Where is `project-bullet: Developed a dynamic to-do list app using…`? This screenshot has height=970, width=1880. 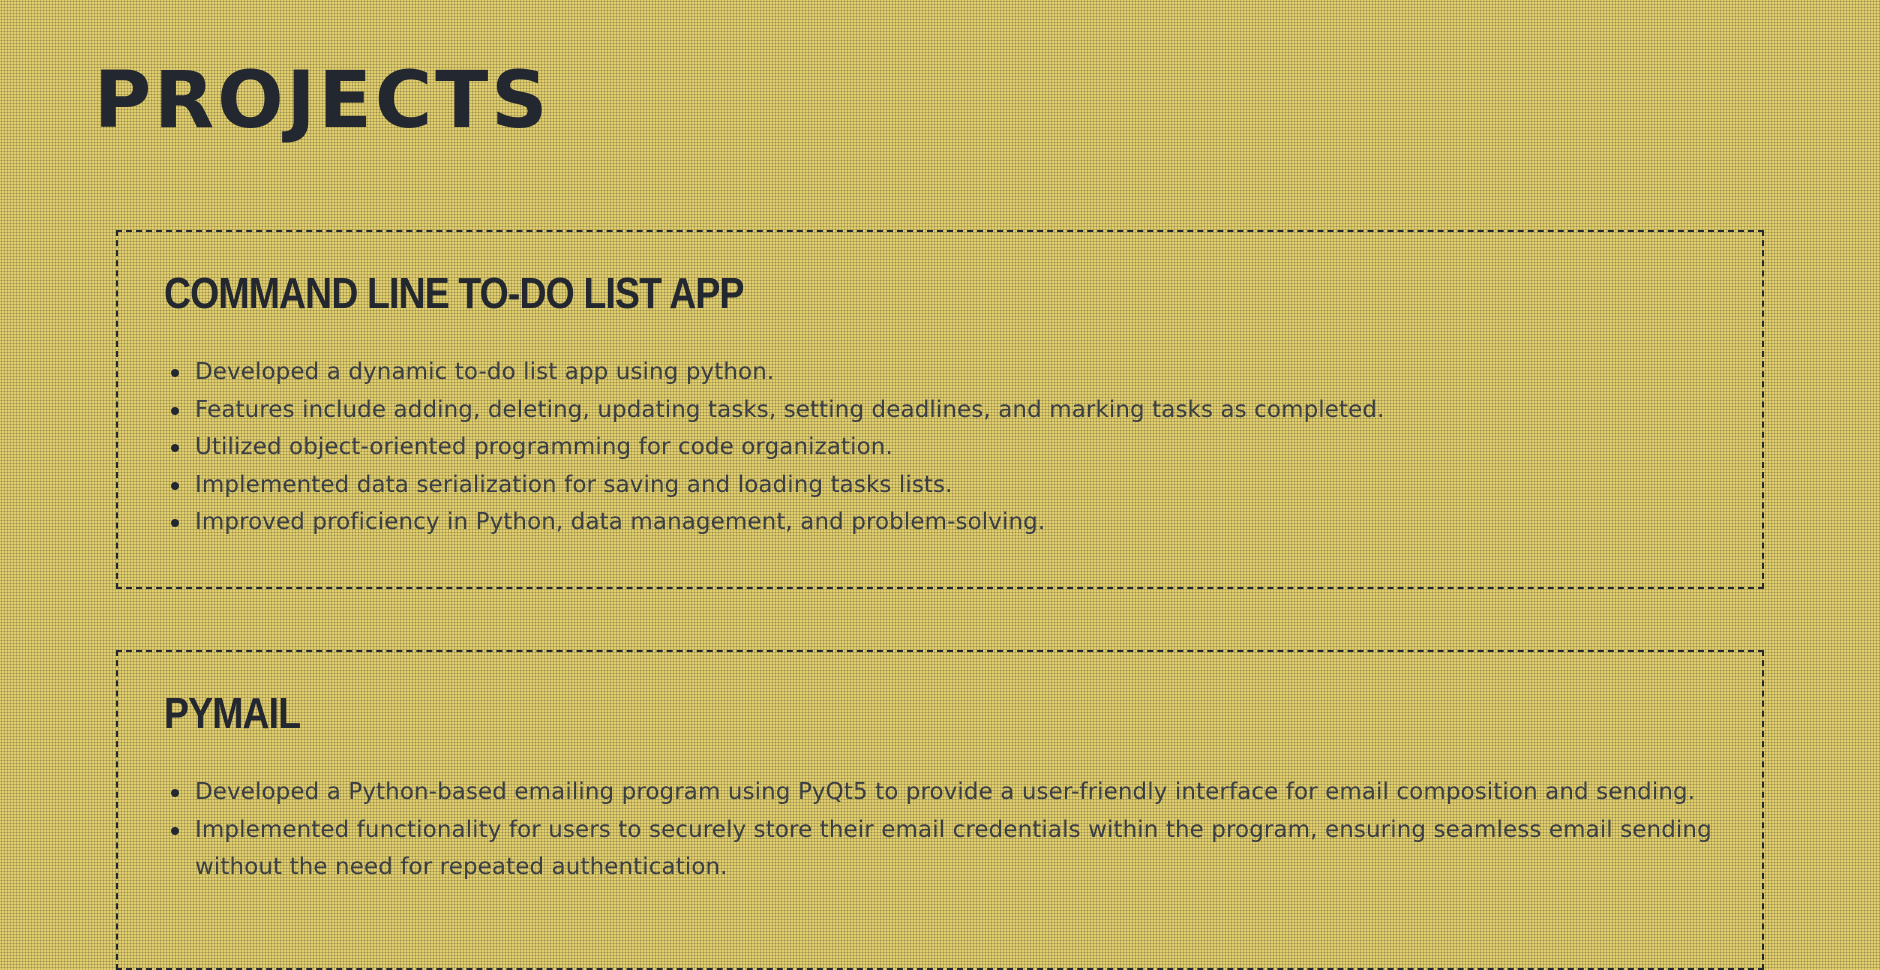 project-bullet: Developed a dynamic to-do list app using… is located at coordinates (943, 373).